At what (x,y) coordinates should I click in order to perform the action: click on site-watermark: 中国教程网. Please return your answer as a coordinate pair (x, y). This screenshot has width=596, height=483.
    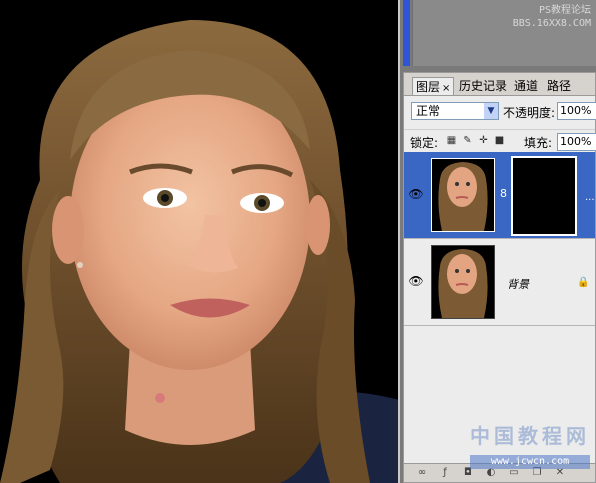
    Looking at the image, I should click on (530, 436).